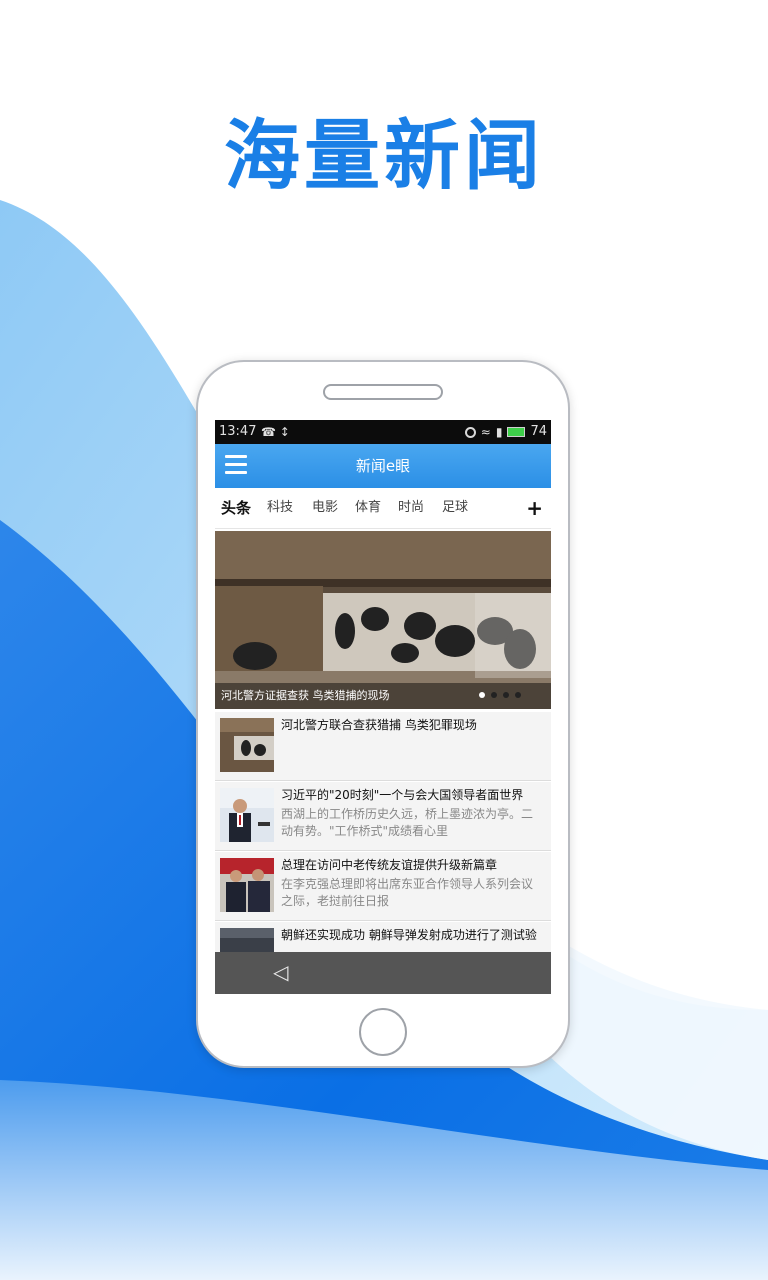  I want to click on news-summary: 西湖上的工作桥历史久远，桥上墨迹浓为亭。二动有势。"工作桥式"成绩看心里, so click(407, 822).